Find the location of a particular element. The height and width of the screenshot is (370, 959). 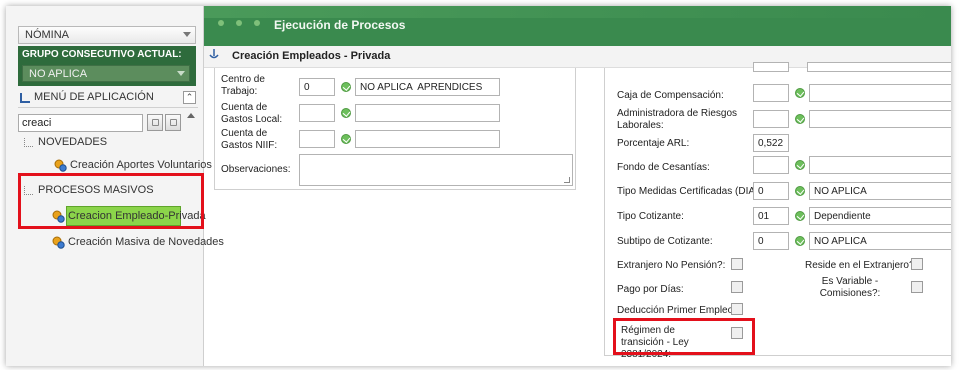

group-select-value: NO APLICA is located at coordinates (58, 74).